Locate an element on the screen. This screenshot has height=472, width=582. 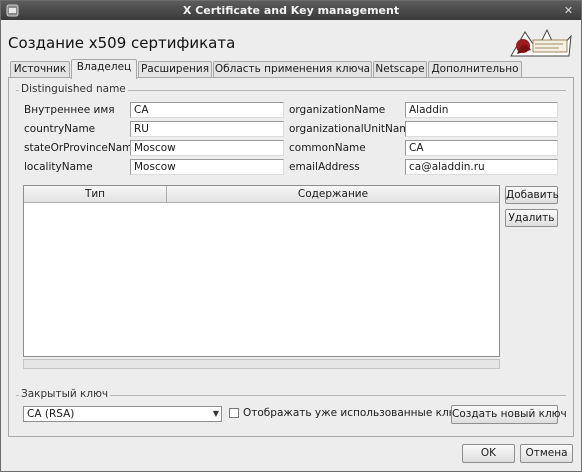
internal-name-field: CA is located at coordinates (207, 110).